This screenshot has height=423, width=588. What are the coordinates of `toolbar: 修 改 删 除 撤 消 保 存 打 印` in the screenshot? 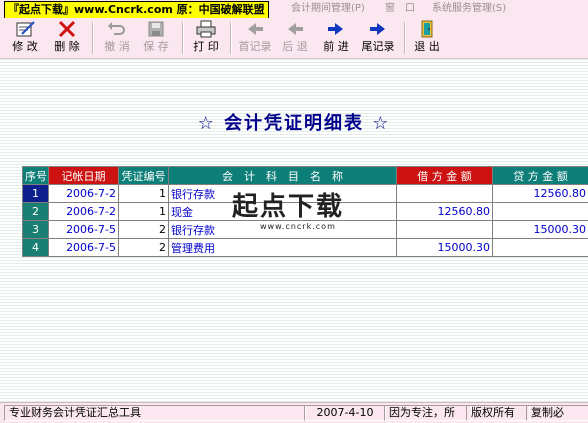 It's located at (294, 38).